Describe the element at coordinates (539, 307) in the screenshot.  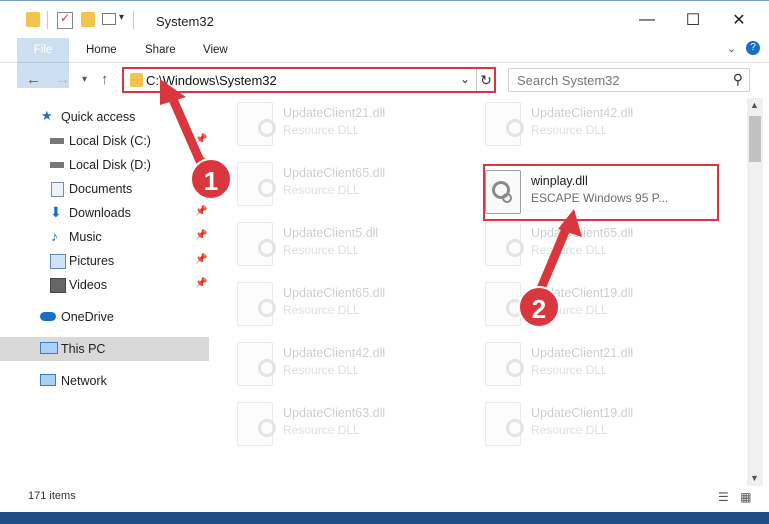
I see `step-badge-2: 2` at that location.